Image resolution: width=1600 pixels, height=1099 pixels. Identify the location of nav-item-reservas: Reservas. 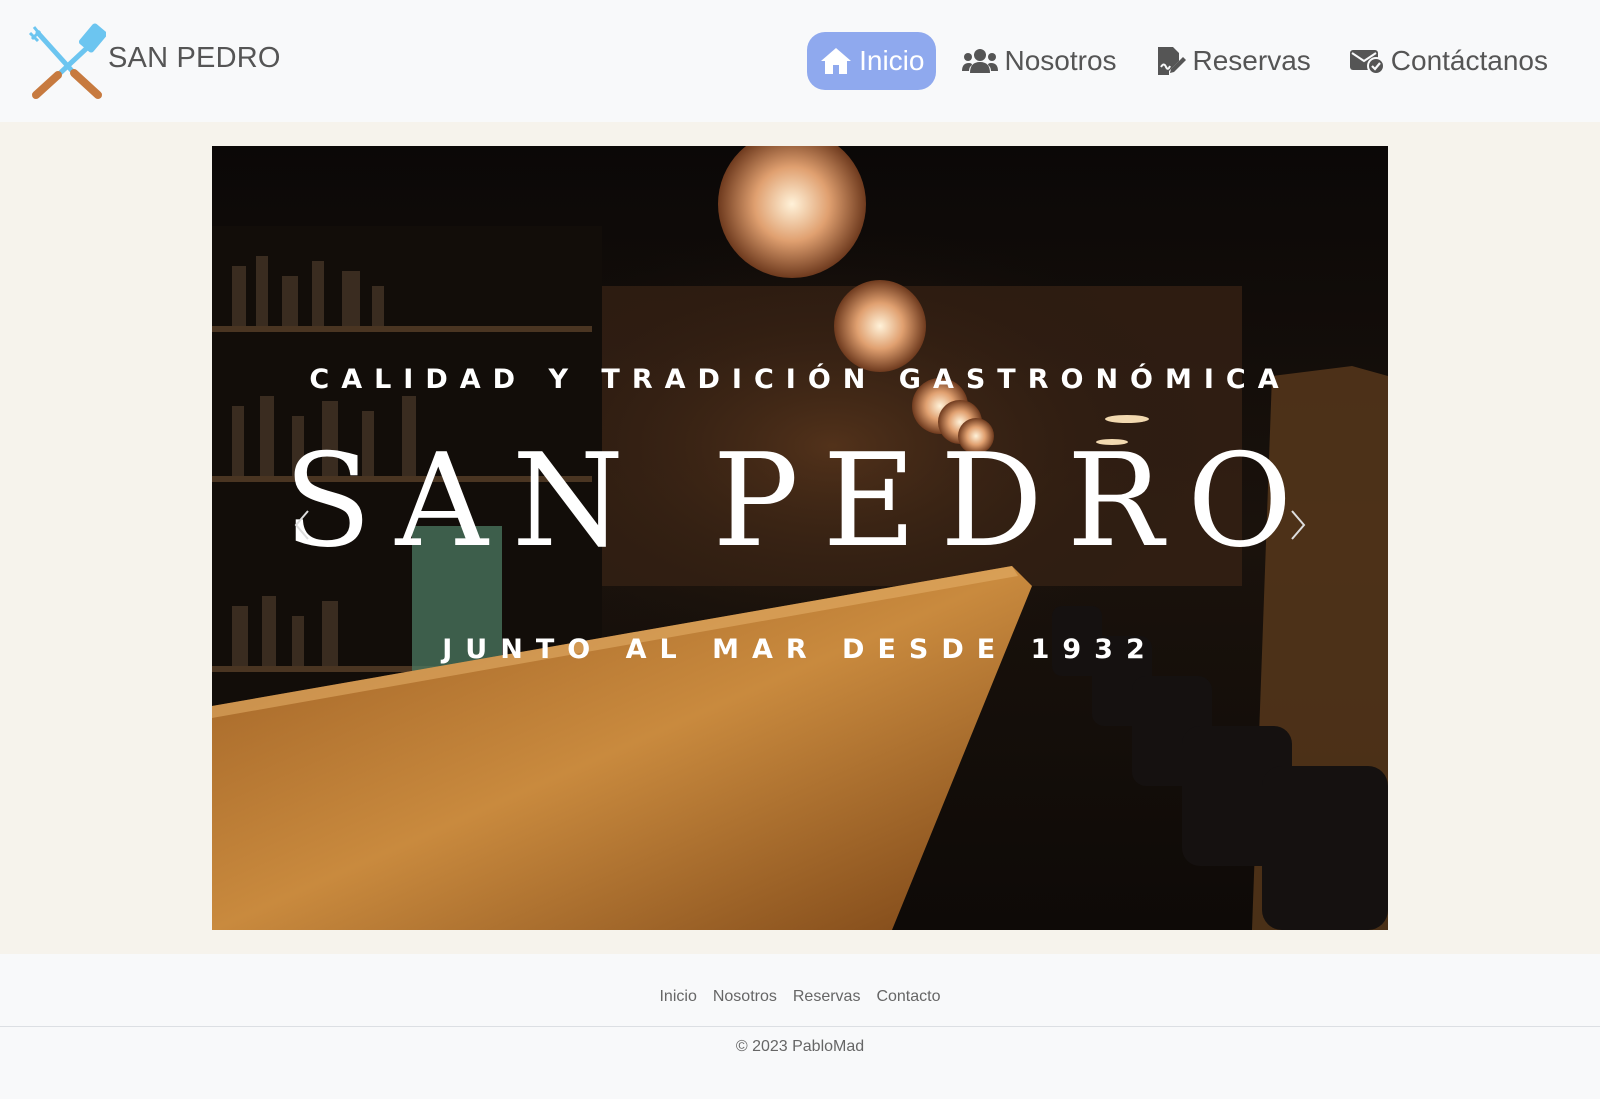
(1233, 61).